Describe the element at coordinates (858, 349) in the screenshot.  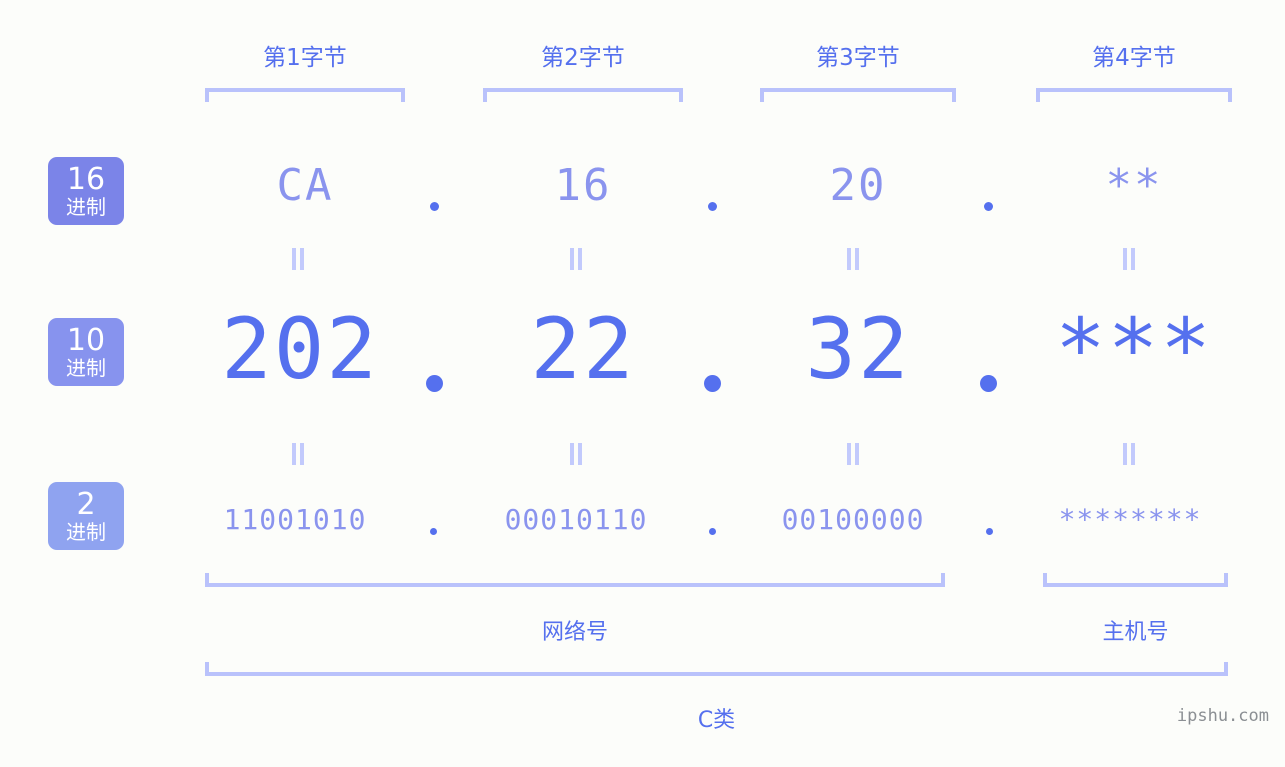
I see `decimal-octet-3: 32` at that location.